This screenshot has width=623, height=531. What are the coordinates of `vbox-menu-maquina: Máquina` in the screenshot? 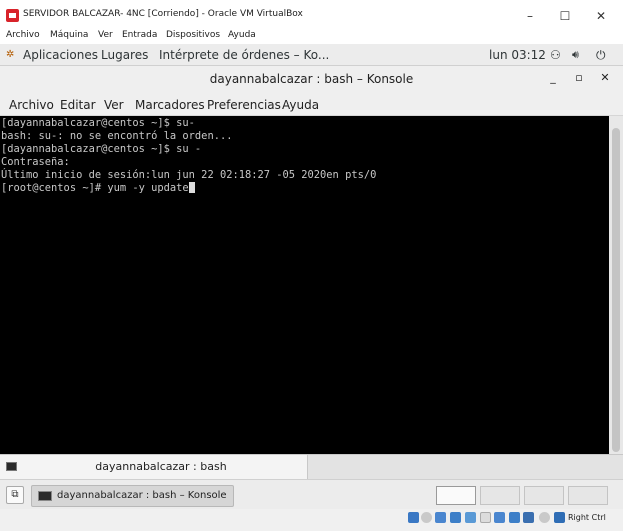 It's located at (69, 35).